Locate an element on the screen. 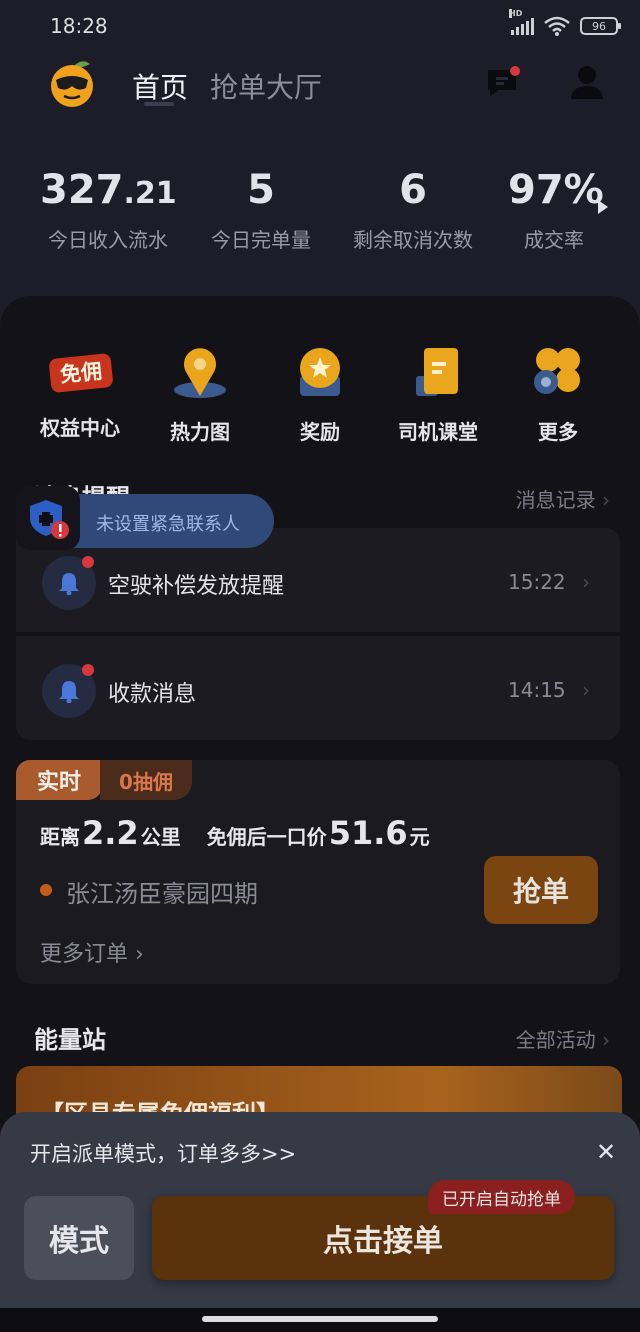 This screenshot has width=640, height=1332. stat-income: 327.21 今日收入流水 is located at coordinates (108, 209).